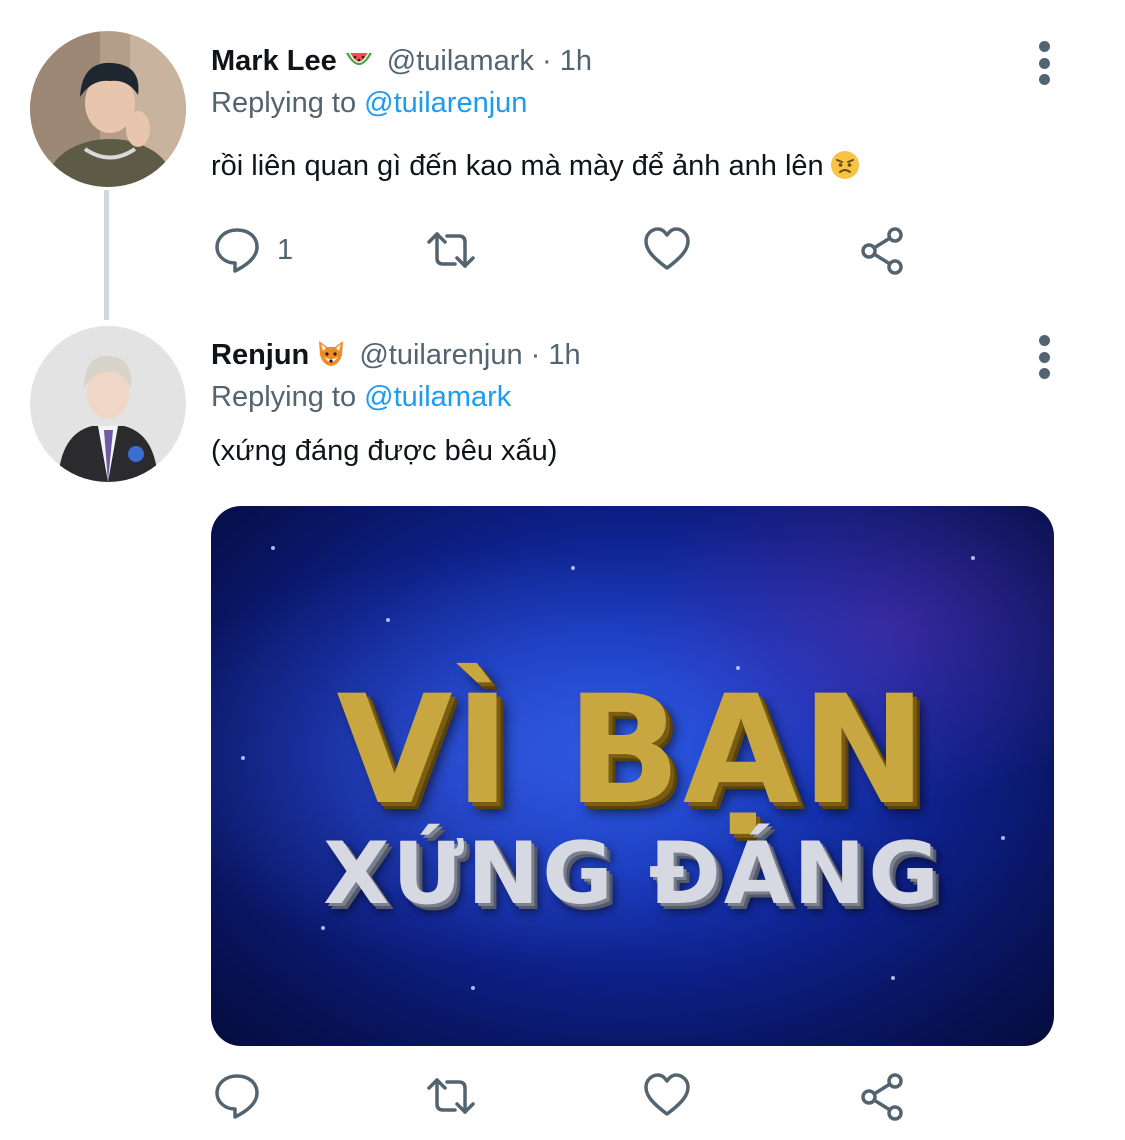 This screenshot has height=1140, width=1125. I want to click on media-title-line1: VÌ BẠN, so click(632, 751).